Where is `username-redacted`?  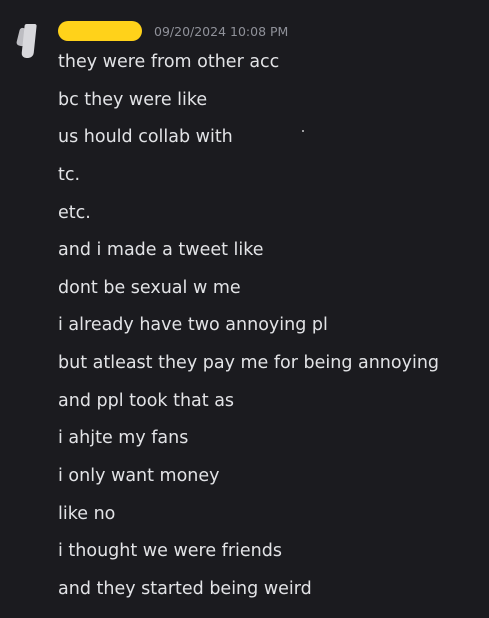
username-redacted is located at coordinates (100, 31).